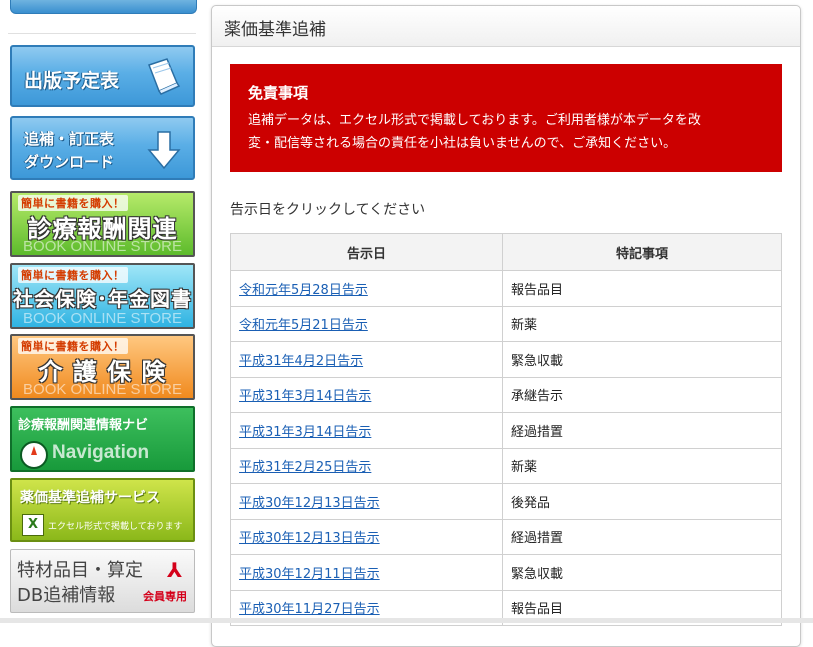 The width and height of the screenshot is (813, 647). Describe the element at coordinates (305, 467) in the screenshot. I see `notice-date-link: 平成31年2月25日告示` at that location.